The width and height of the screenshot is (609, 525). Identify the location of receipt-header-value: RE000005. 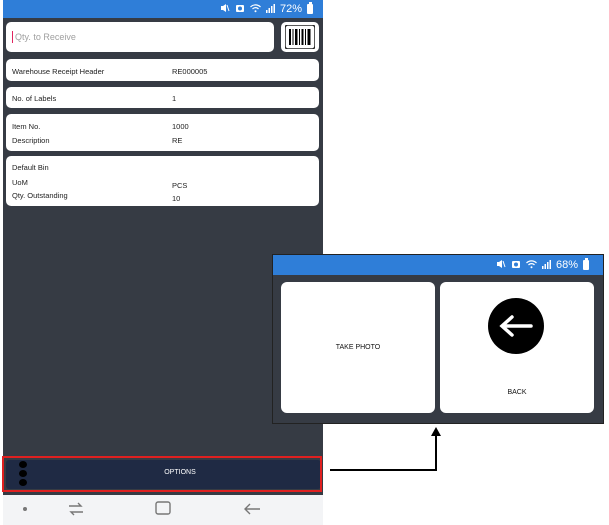
(190, 71).